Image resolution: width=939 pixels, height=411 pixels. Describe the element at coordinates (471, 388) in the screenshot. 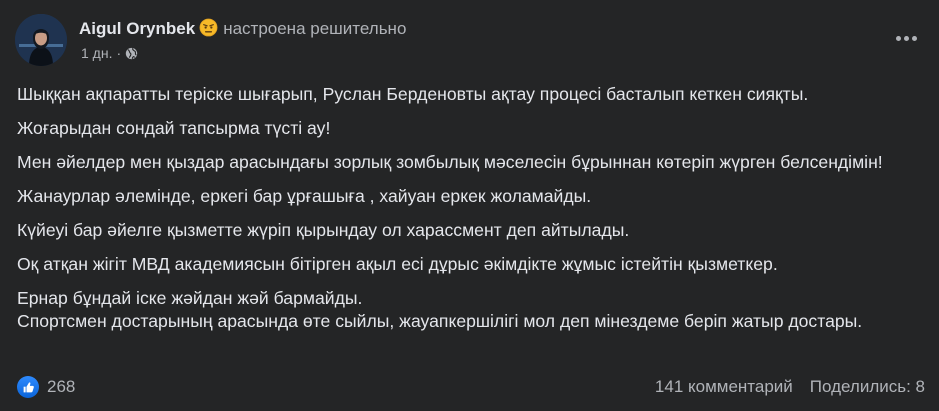

I see `post-footer: 268 141 комментарий Поделились: 8` at that location.